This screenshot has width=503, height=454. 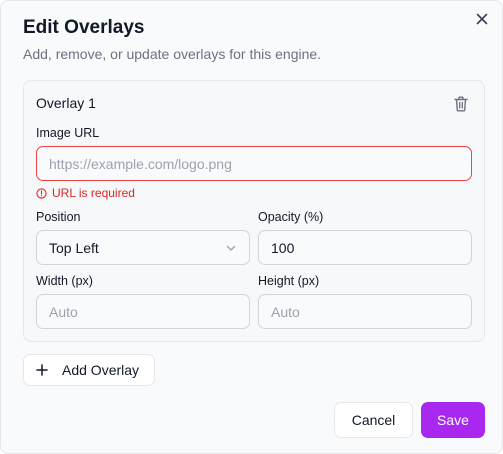 I want to click on close-button, so click(x=482, y=19).